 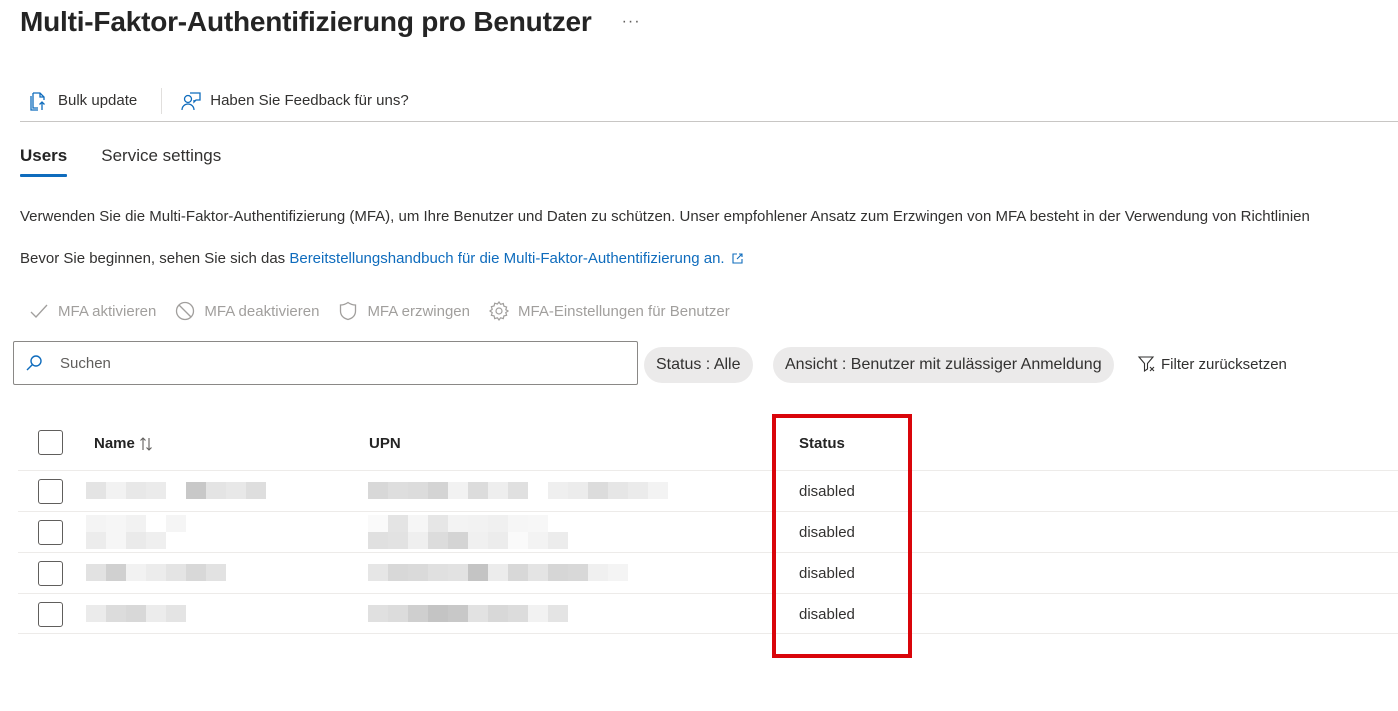 What do you see at coordinates (50, 442) in the screenshot?
I see `select-all-checkbox` at bounding box center [50, 442].